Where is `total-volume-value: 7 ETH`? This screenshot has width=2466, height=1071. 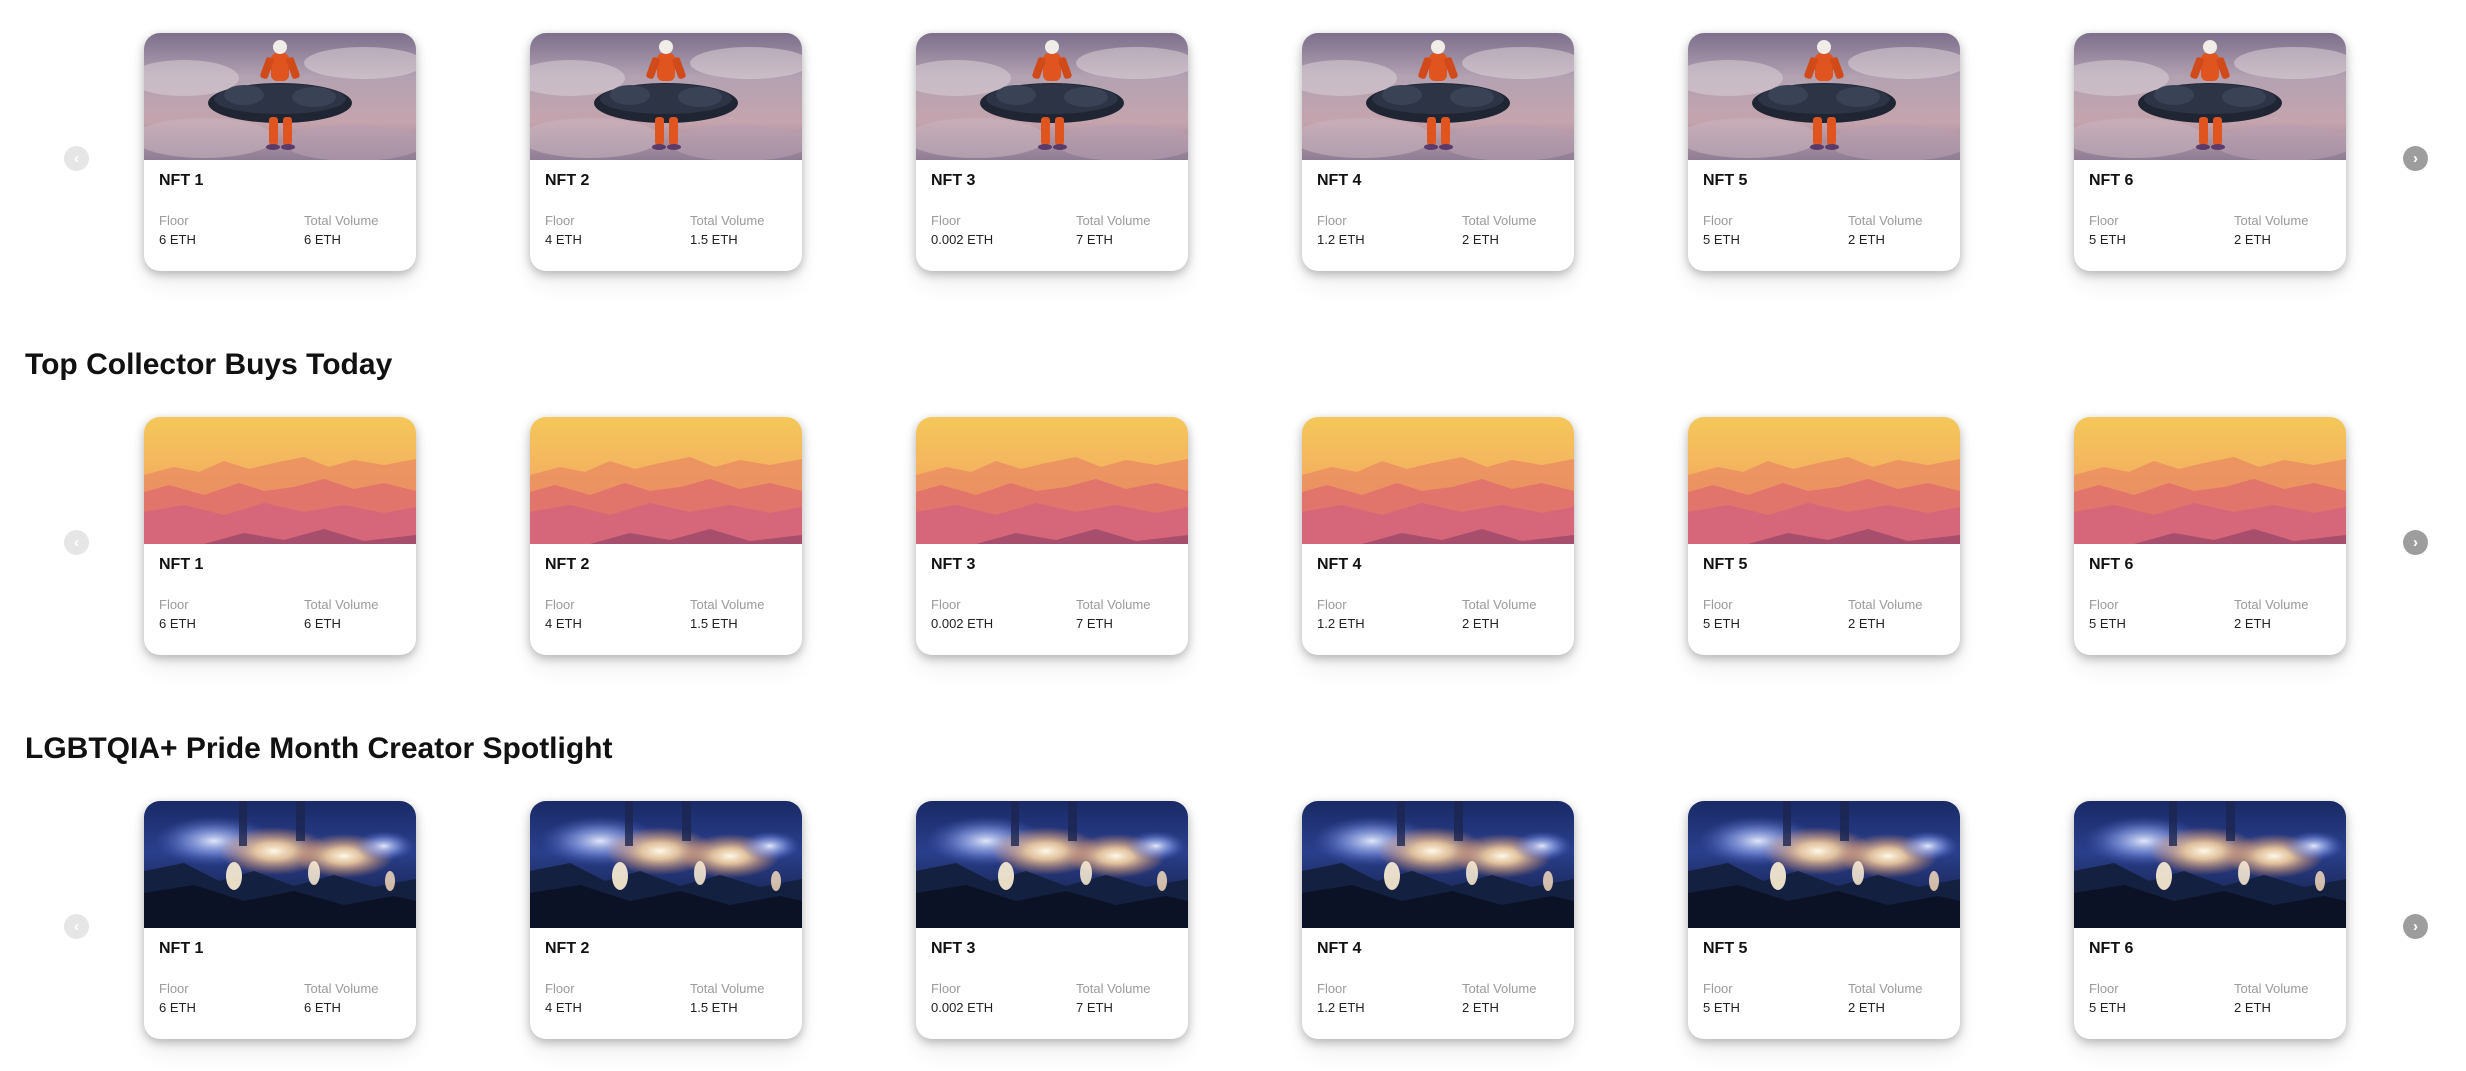 total-volume-value: 7 ETH is located at coordinates (1094, 623).